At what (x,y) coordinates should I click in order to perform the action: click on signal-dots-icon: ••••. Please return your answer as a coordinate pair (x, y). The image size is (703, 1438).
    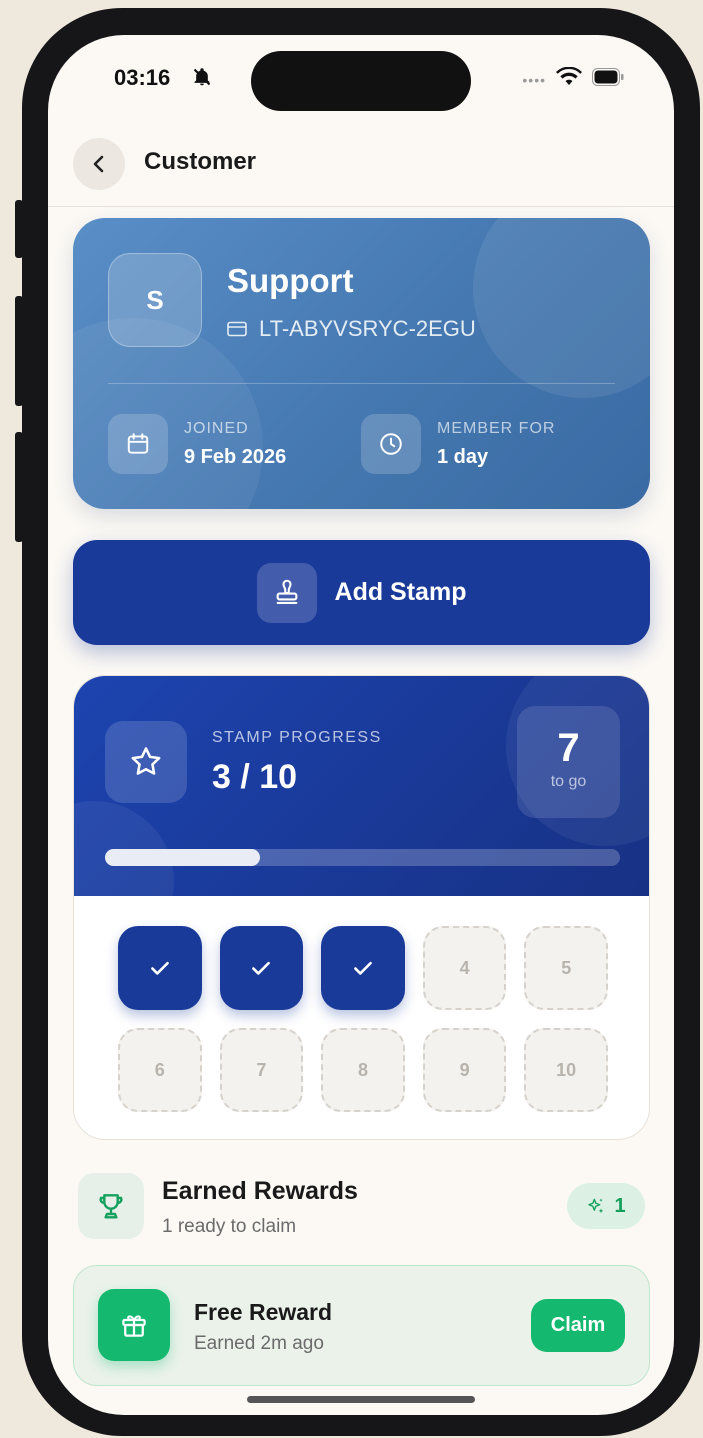
    Looking at the image, I should click on (534, 79).